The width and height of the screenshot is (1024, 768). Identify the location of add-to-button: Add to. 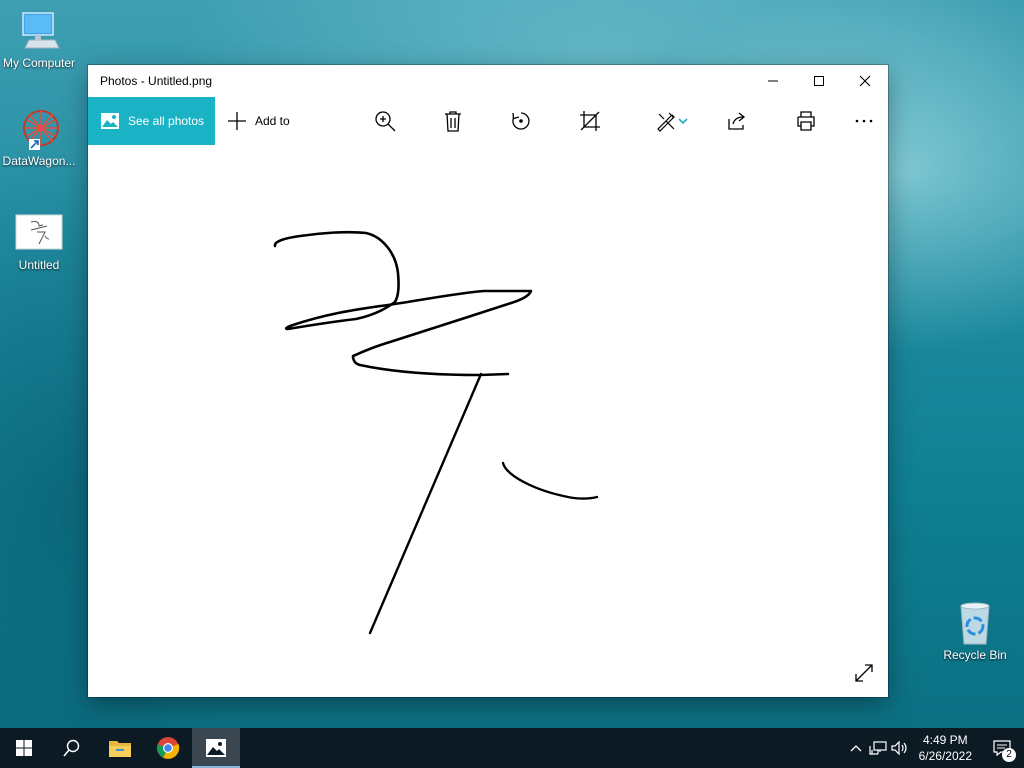
(258, 121).